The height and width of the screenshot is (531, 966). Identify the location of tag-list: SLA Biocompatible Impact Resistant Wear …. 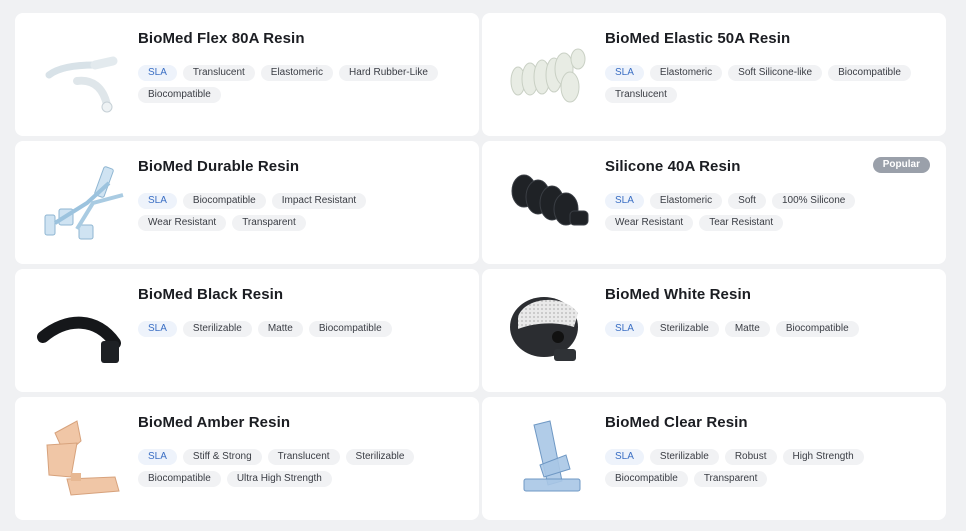
(298, 212).